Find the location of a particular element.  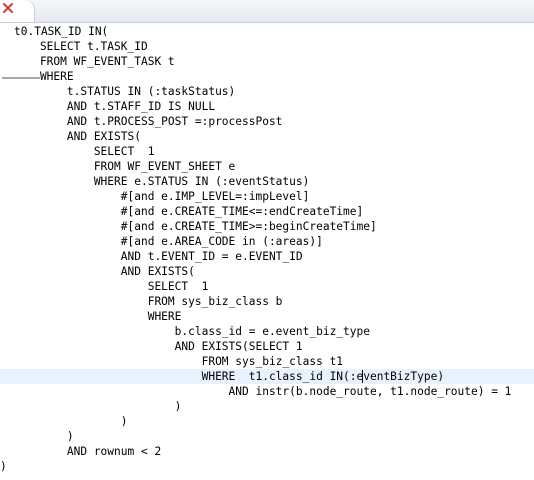

code-line: AND rownum < 2 is located at coordinates (273, 451).